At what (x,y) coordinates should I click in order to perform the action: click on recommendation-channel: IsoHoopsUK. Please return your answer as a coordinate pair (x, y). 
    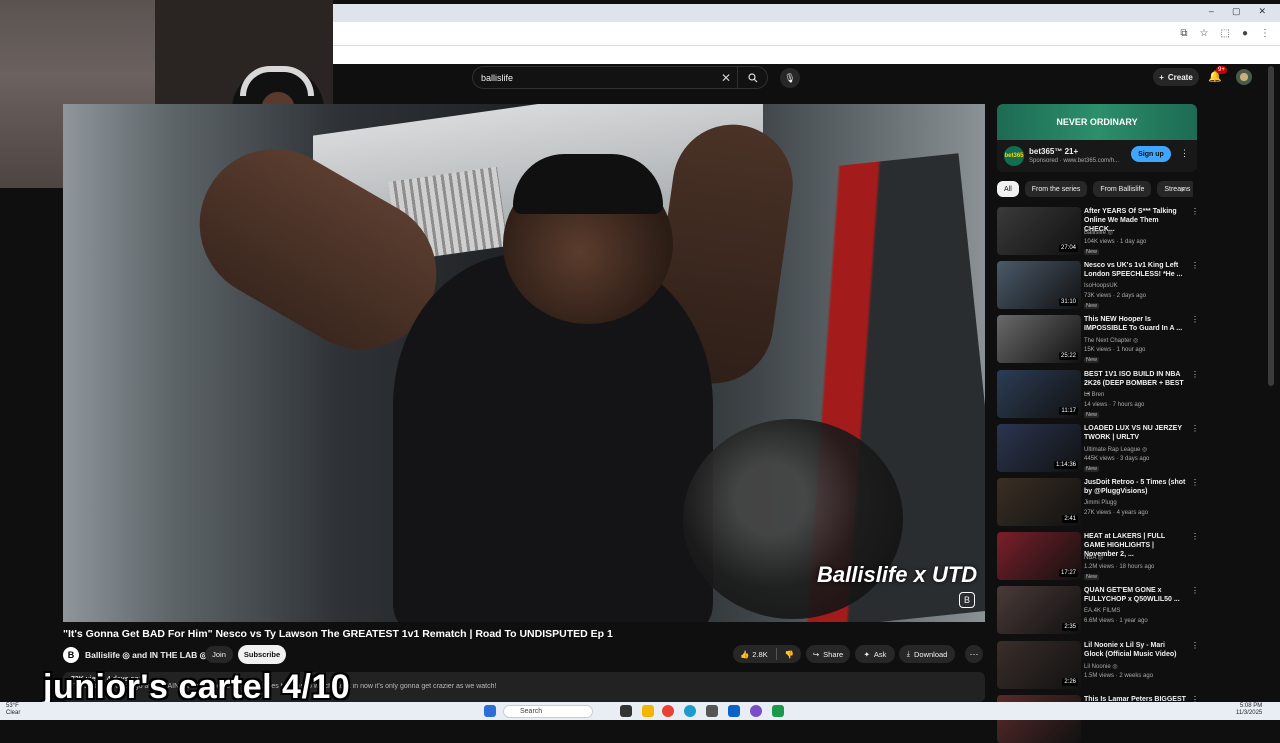
    Looking at the image, I should click on (1101, 286).